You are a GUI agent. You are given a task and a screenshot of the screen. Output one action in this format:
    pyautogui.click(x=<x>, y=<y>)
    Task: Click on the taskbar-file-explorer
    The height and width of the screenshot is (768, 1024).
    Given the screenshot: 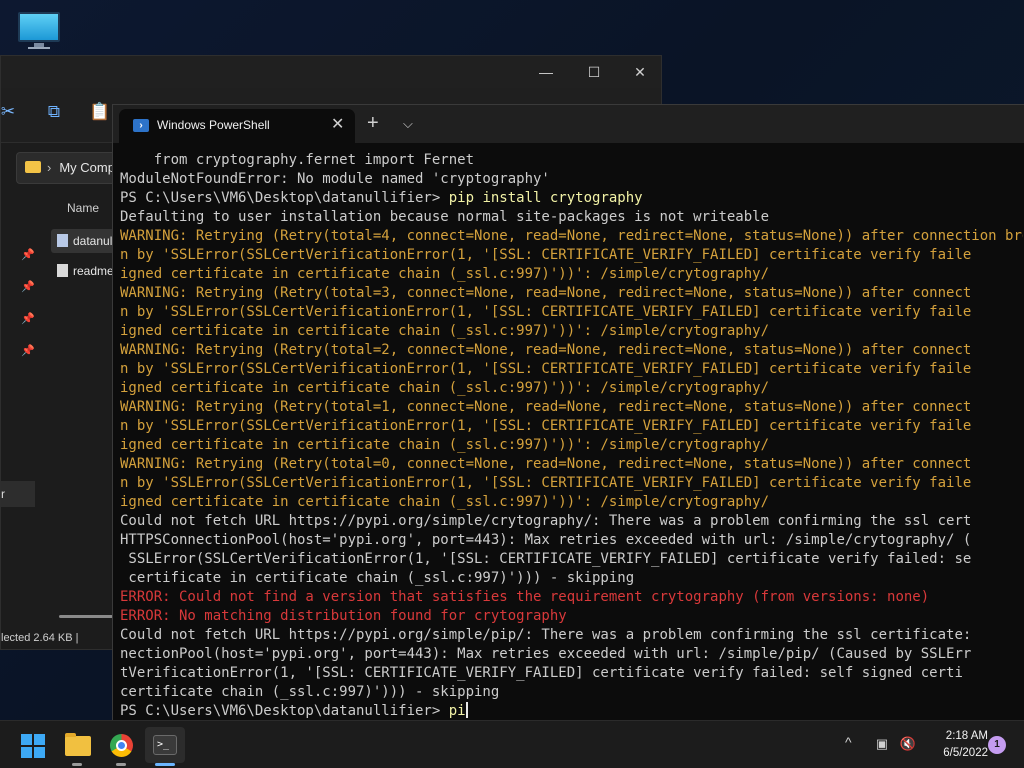 What is the action you would take?
    pyautogui.click(x=77, y=745)
    